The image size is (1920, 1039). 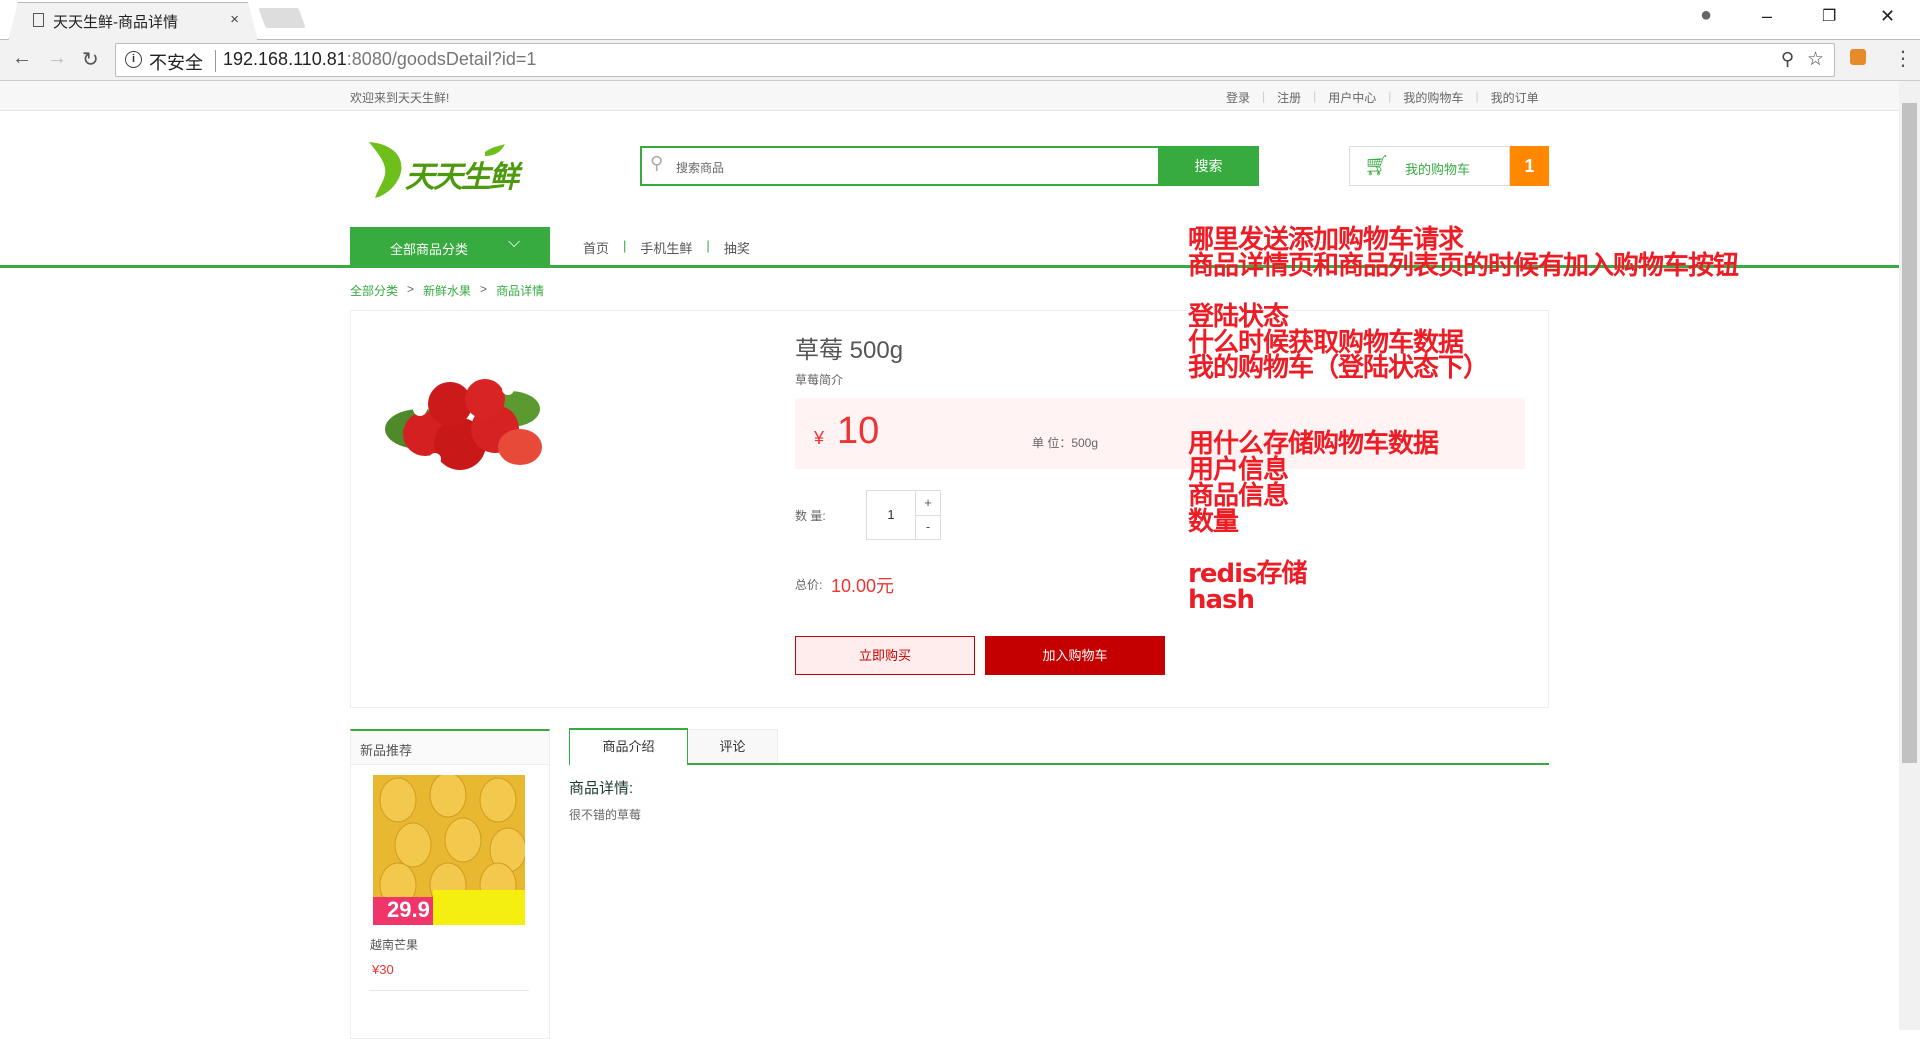 I want to click on url-text: 192.168.110.81:8080/goodsDetail?id=1, so click(x=379, y=59).